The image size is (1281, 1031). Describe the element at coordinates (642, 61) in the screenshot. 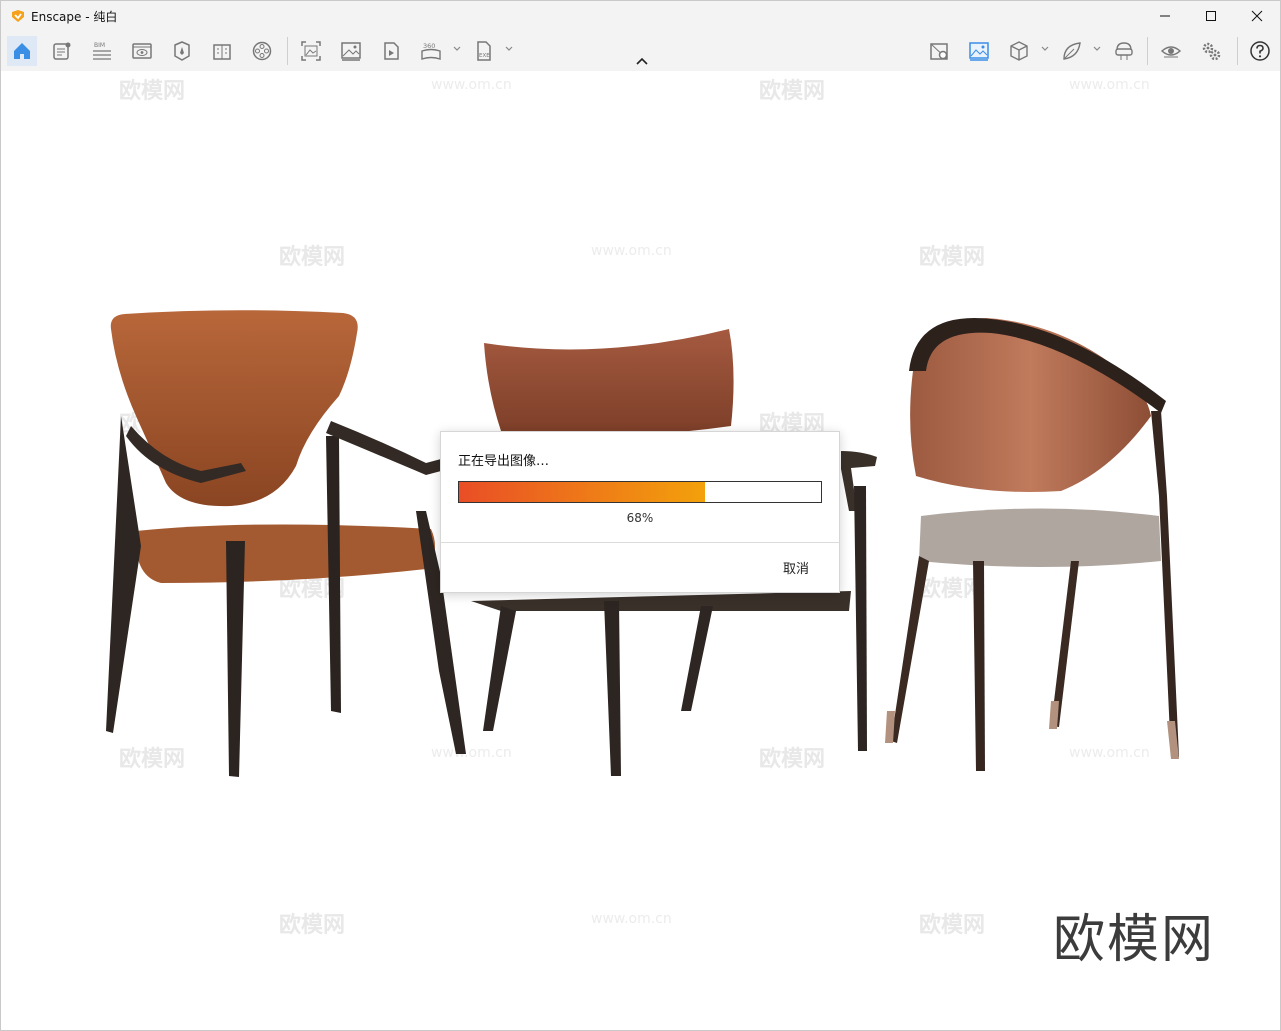

I see `collapse-toolbar-chevron-icon` at that location.